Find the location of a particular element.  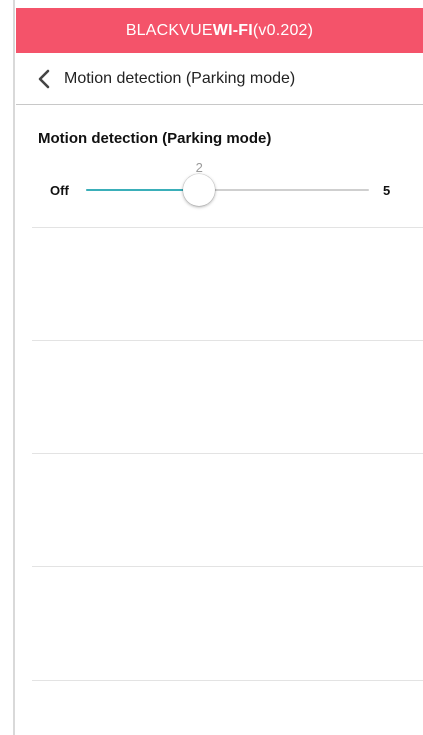

slider-value-label: 2 is located at coordinates (199, 167).